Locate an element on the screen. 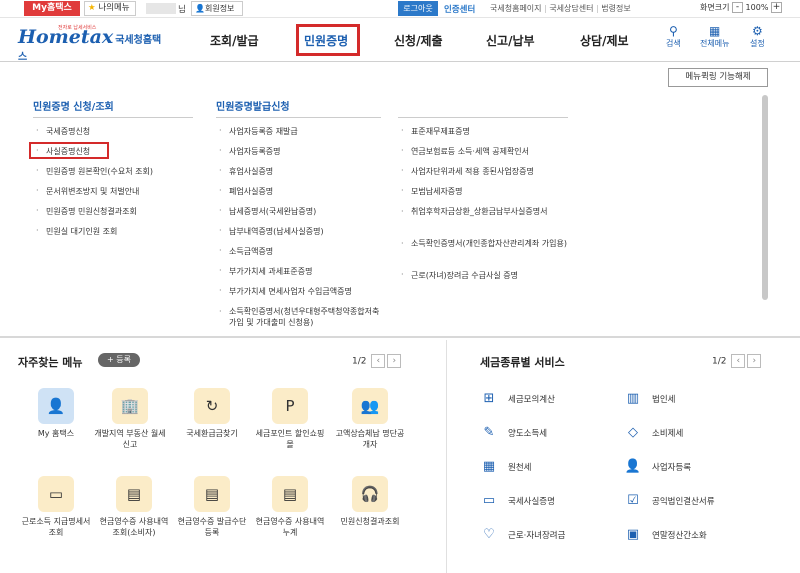 The width and height of the screenshot is (800, 573). nts-homepage-link: 국세청홈페이지 is located at coordinates (516, 8).